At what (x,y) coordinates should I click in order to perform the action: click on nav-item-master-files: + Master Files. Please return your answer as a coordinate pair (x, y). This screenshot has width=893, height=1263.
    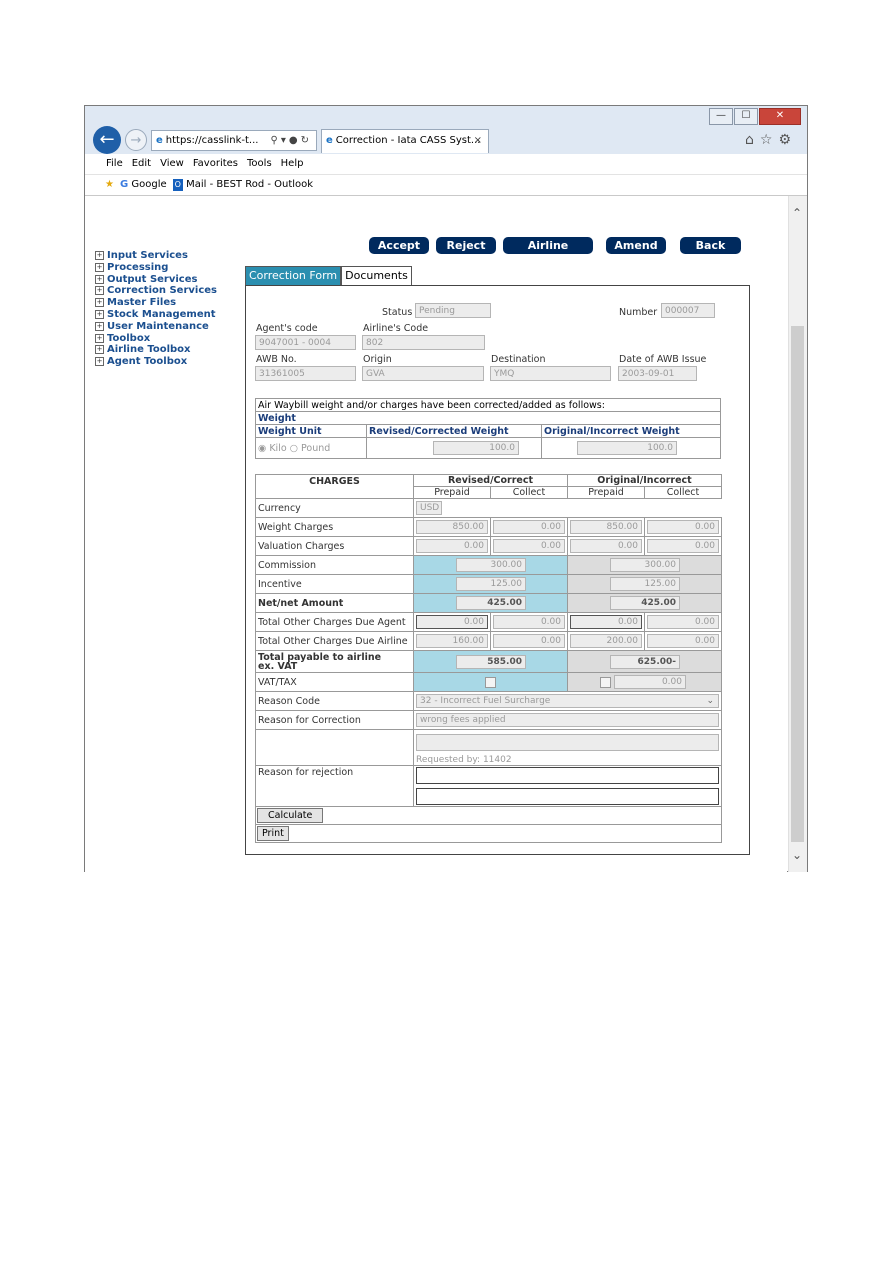
    Looking at the image, I should click on (156, 303).